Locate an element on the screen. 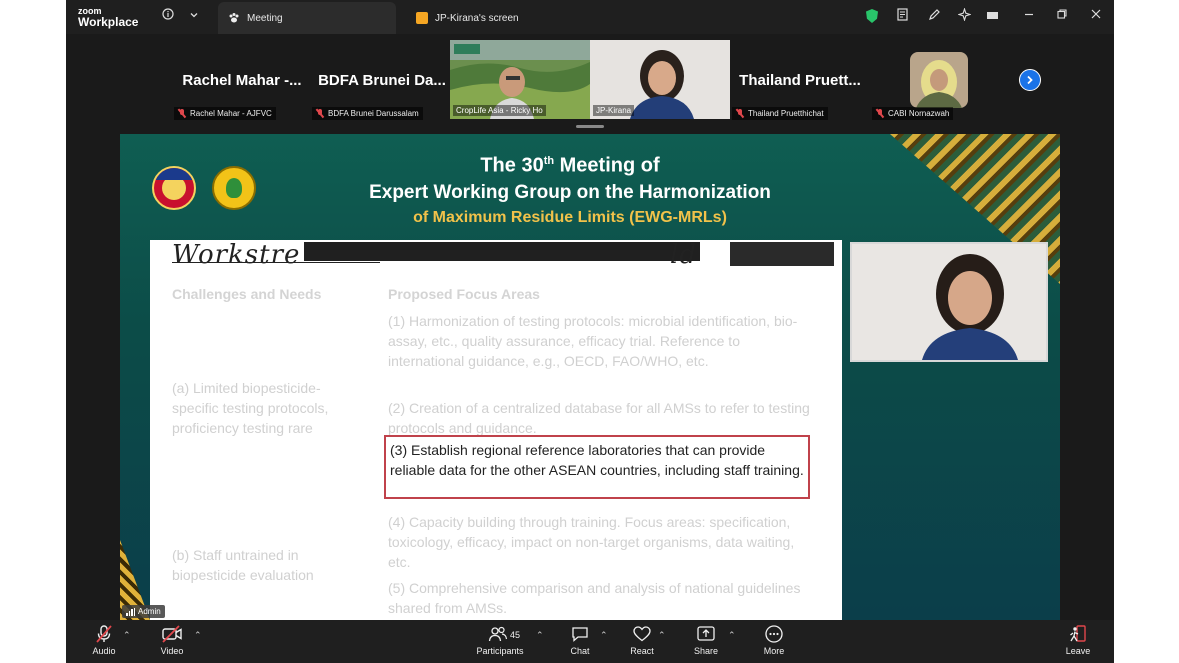  avatar is located at coordinates (939, 80).